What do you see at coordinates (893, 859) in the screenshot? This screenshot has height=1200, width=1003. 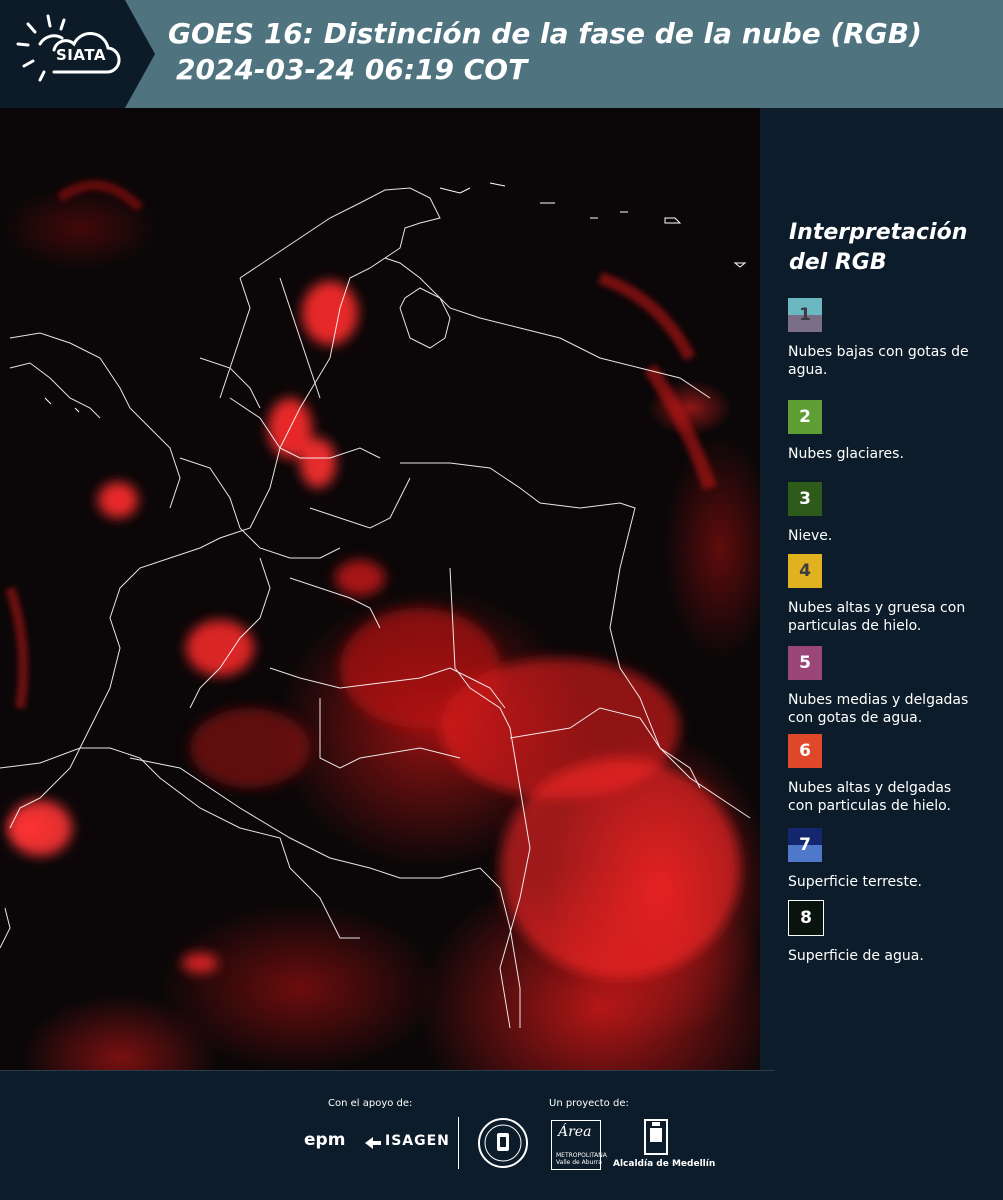 I see `legend-item-7: 7 Superficie terreste.` at bounding box center [893, 859].